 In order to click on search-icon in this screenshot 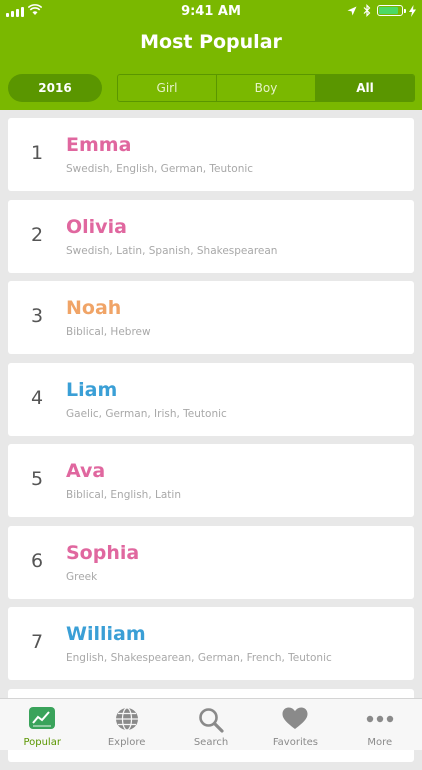, I will do `click(211, 720)`.